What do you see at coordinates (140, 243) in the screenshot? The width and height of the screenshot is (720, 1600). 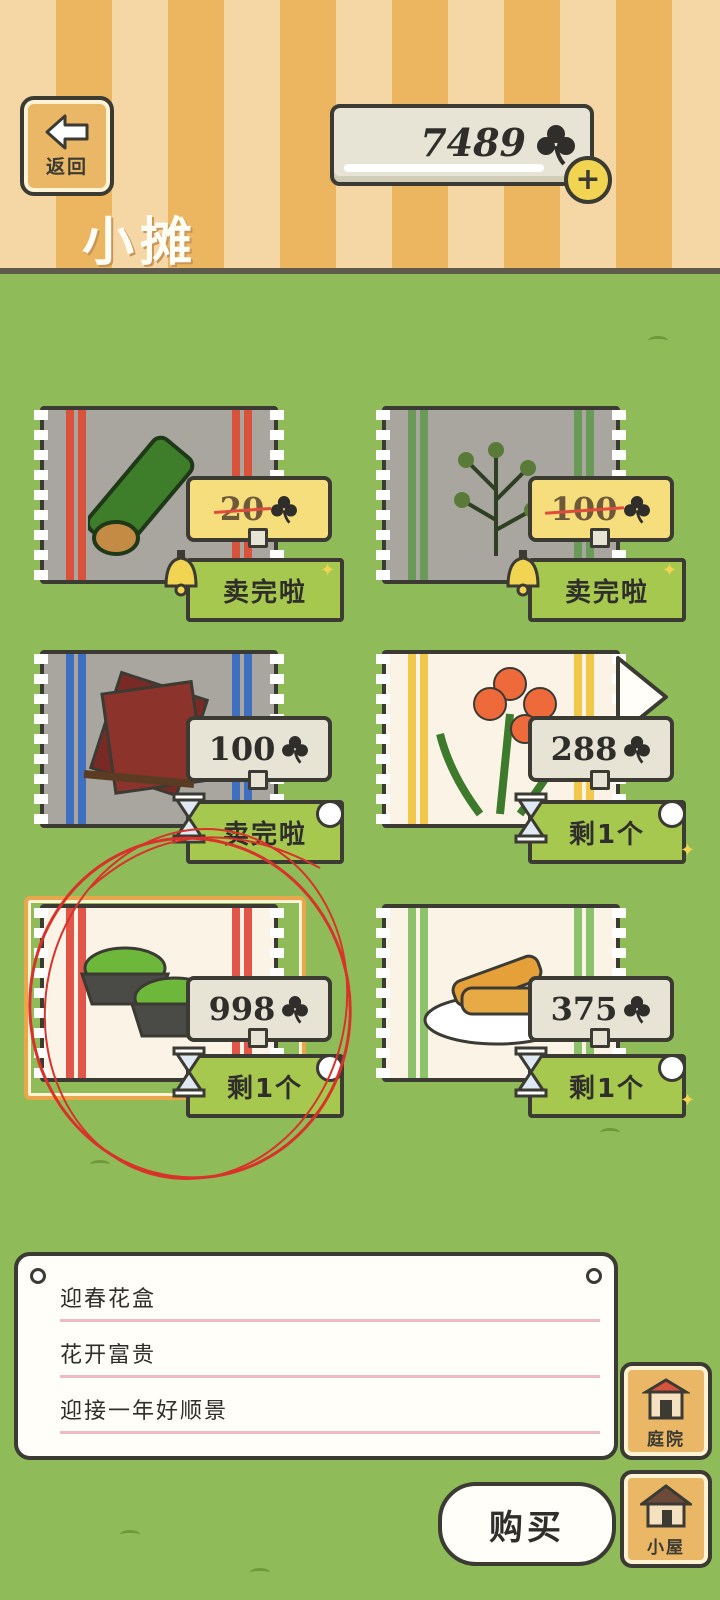 I see `page-title: 小摊` at bounding box center [140, 243].